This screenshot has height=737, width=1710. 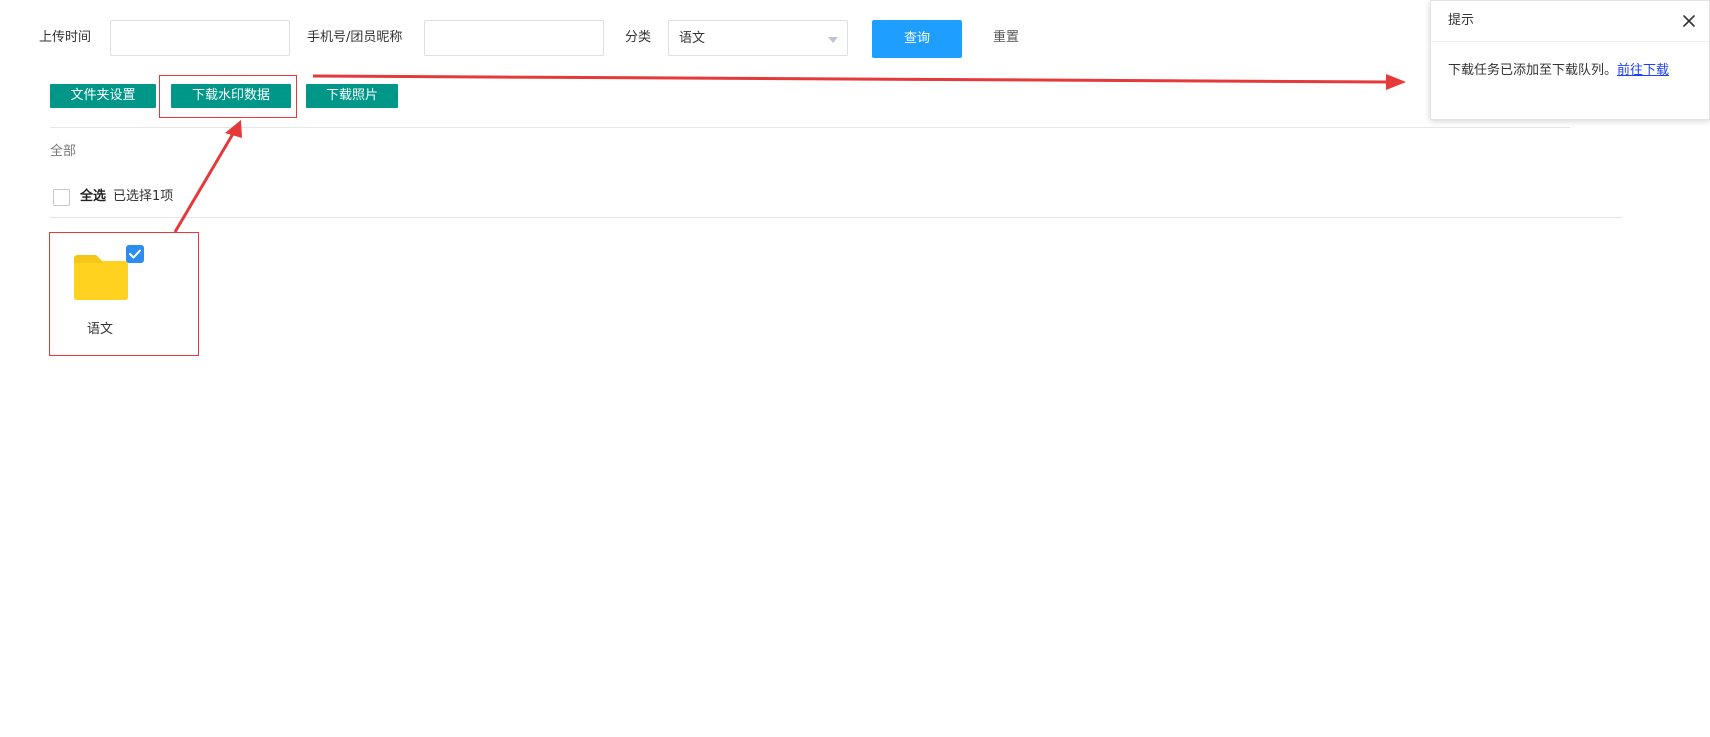 What do you see at coordinates (204, 182) in the screenshot?
I see `annotation-arrow-line-up` at bounding box center [204, 182].